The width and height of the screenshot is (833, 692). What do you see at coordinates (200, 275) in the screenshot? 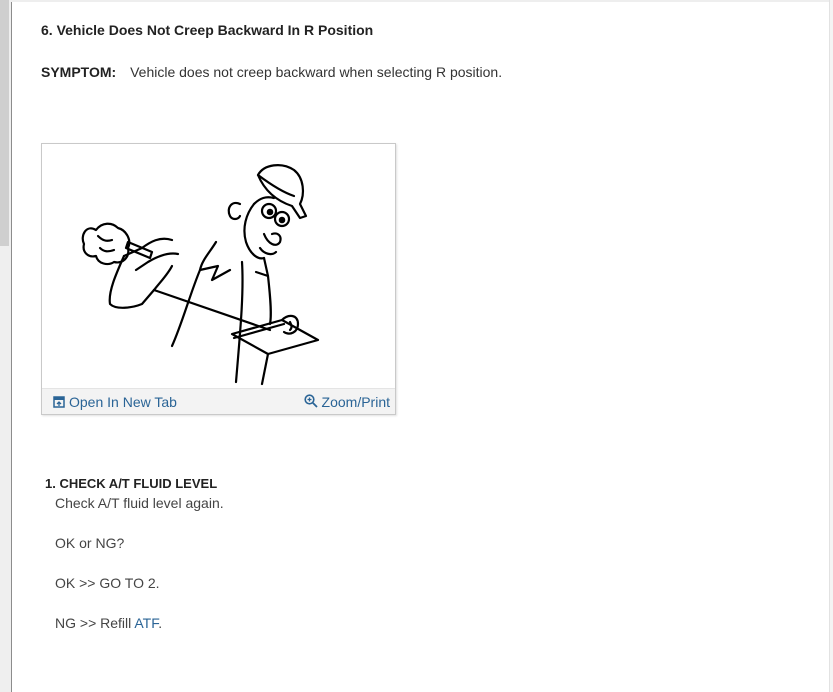
I see `mechanic-illustration` at bounding box center [200, 275].